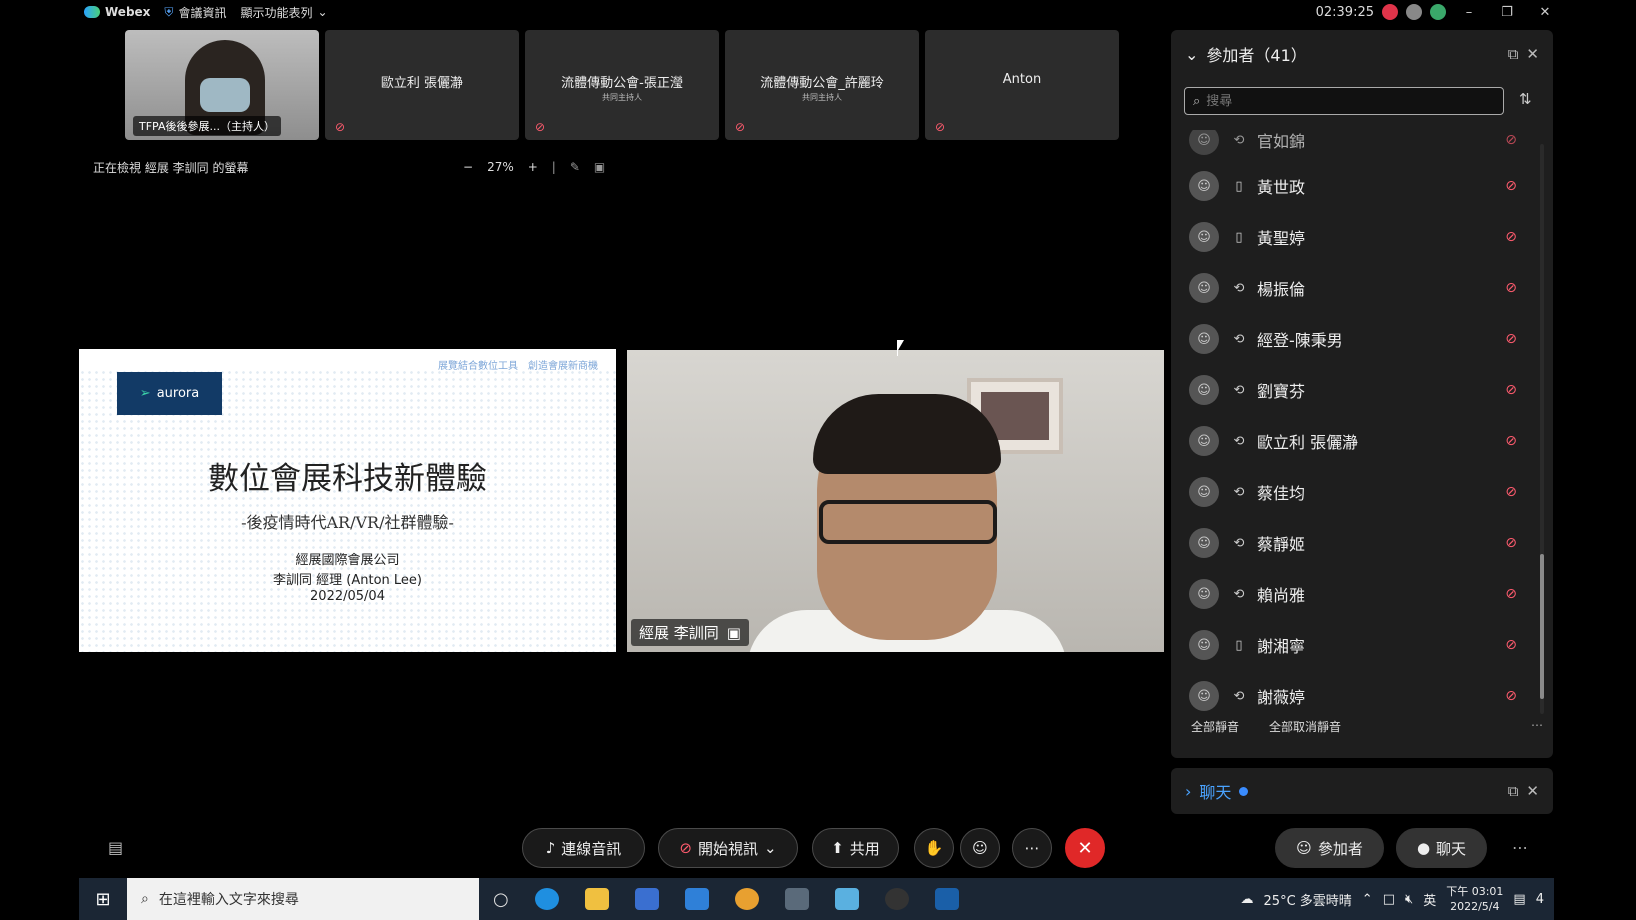  I want to click on webex-taskbar-icon, so click(946, 899).